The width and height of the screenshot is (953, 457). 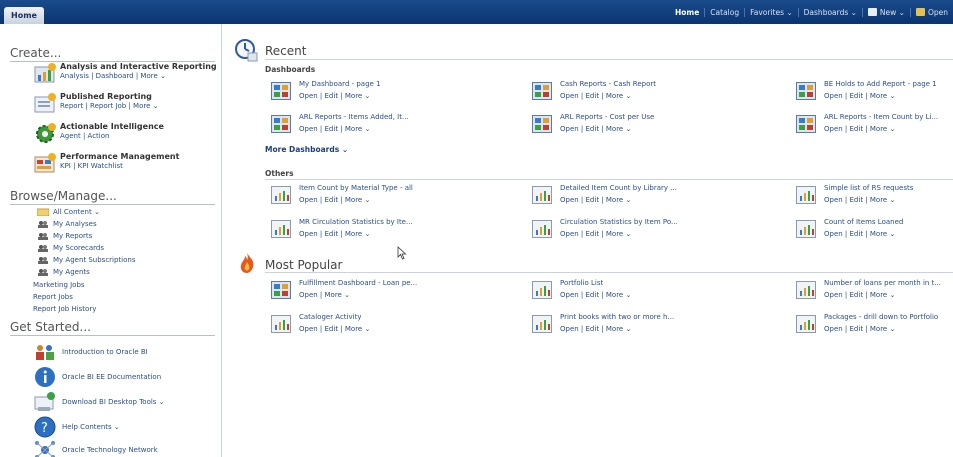 What do you see at coordinates (356, 188) in the screenshot?
I see `recent-other-name: Item Count by Material Type - all` at bounding box center [356, 188].